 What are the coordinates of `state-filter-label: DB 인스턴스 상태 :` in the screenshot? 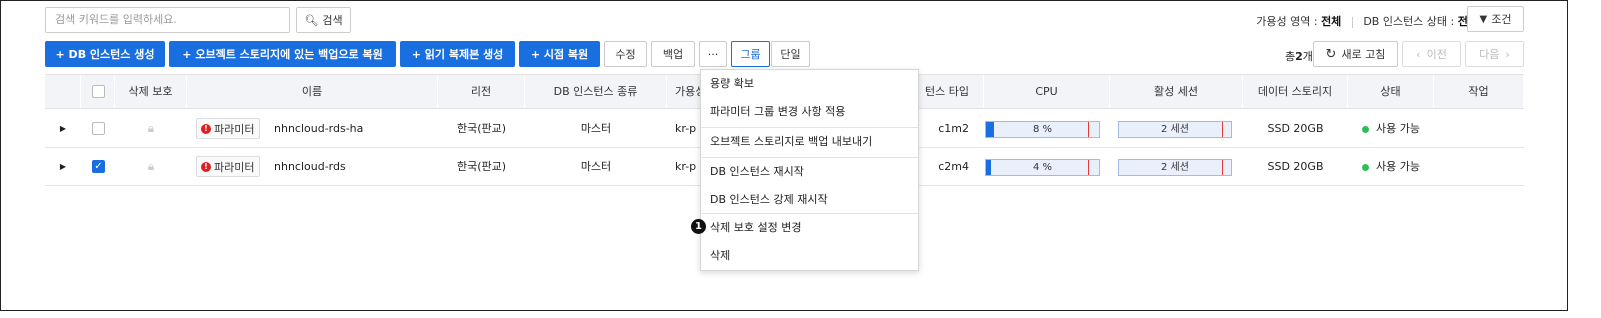 It's located at (1409, 21).